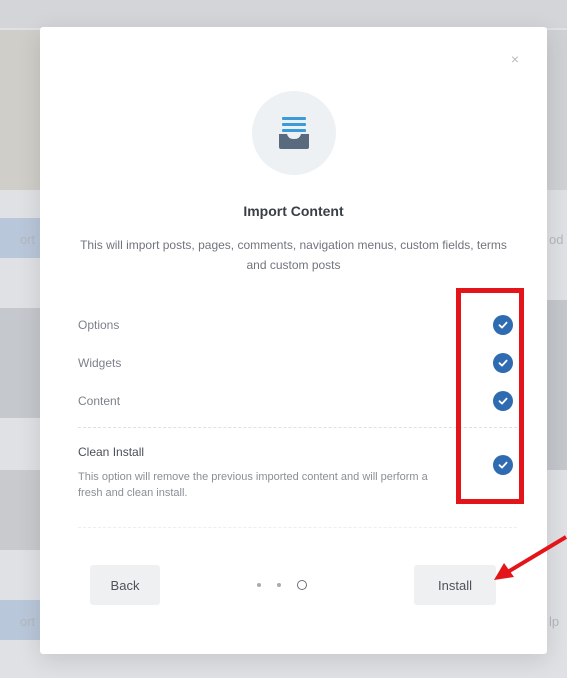  I want to click on annotation-arrow-icon, so click(530, 557).